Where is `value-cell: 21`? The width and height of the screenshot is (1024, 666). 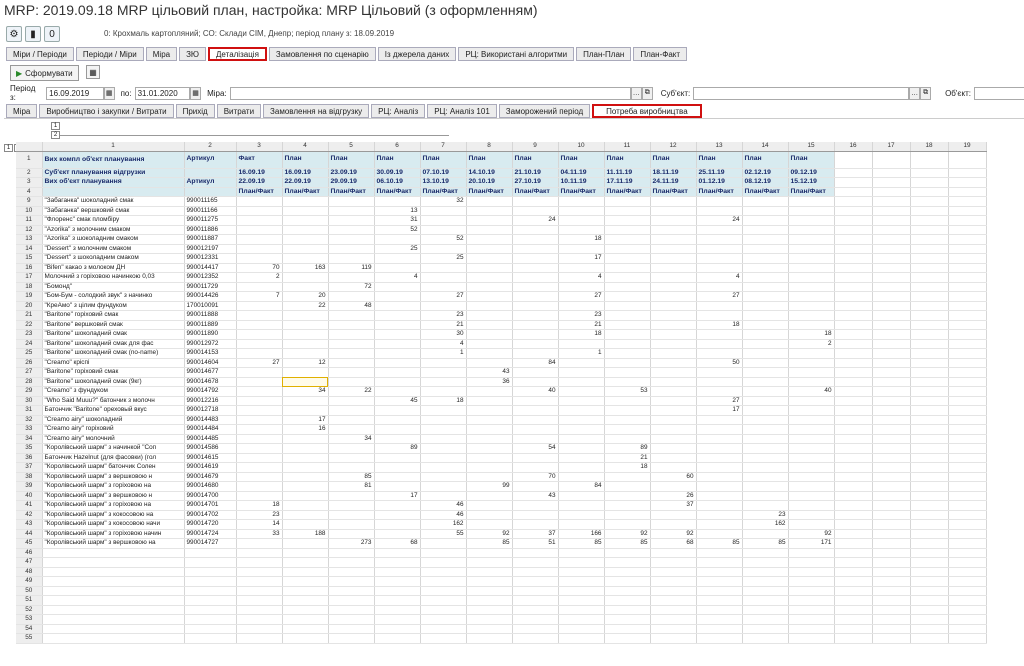
value-cell: 21 is located at coordinates (443, 325).